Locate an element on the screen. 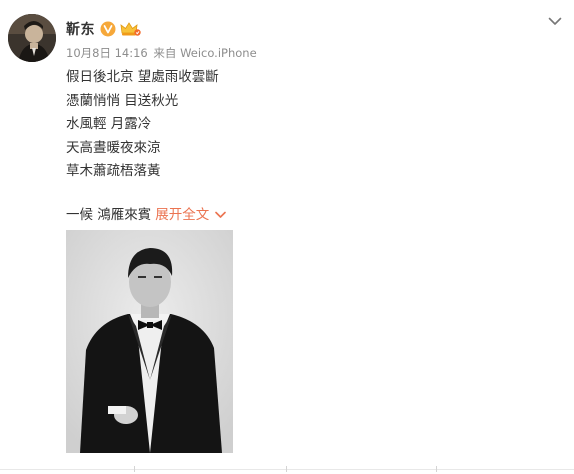 This screenshot has height=474, width=574. verified-v-icon is located at coordinates (108, 29).